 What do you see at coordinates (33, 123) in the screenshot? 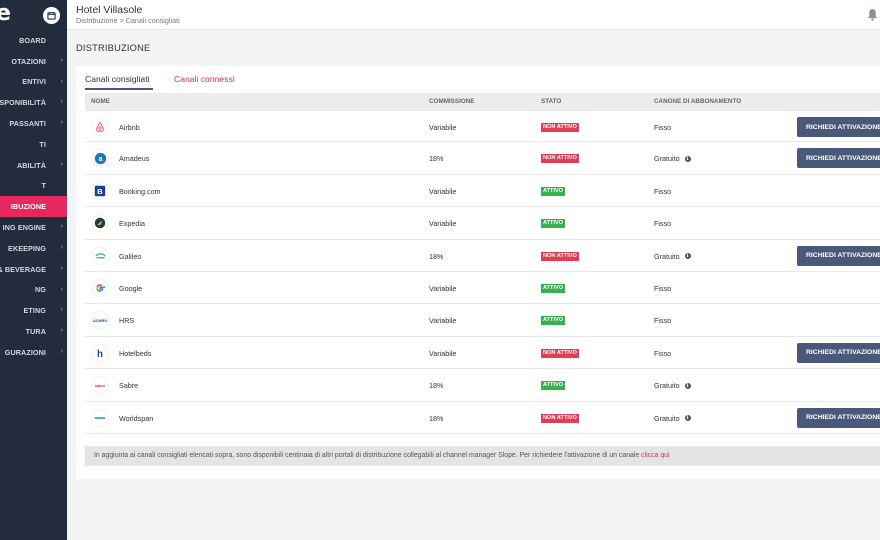
I see `sidebar-item: PASSANTI ›` at bounding box center [33, 123].